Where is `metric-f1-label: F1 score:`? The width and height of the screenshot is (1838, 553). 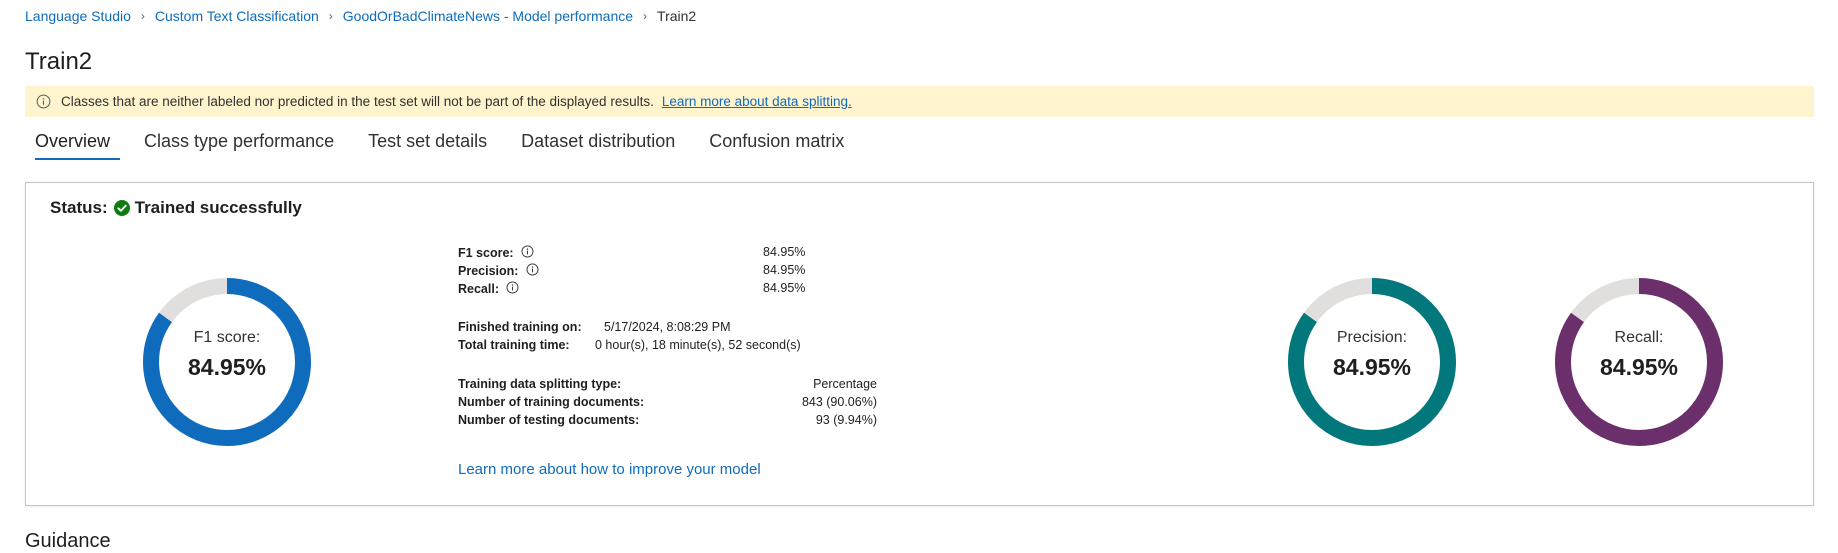 metric-f1-label: F1 score: is located at coordinates (486, 253).